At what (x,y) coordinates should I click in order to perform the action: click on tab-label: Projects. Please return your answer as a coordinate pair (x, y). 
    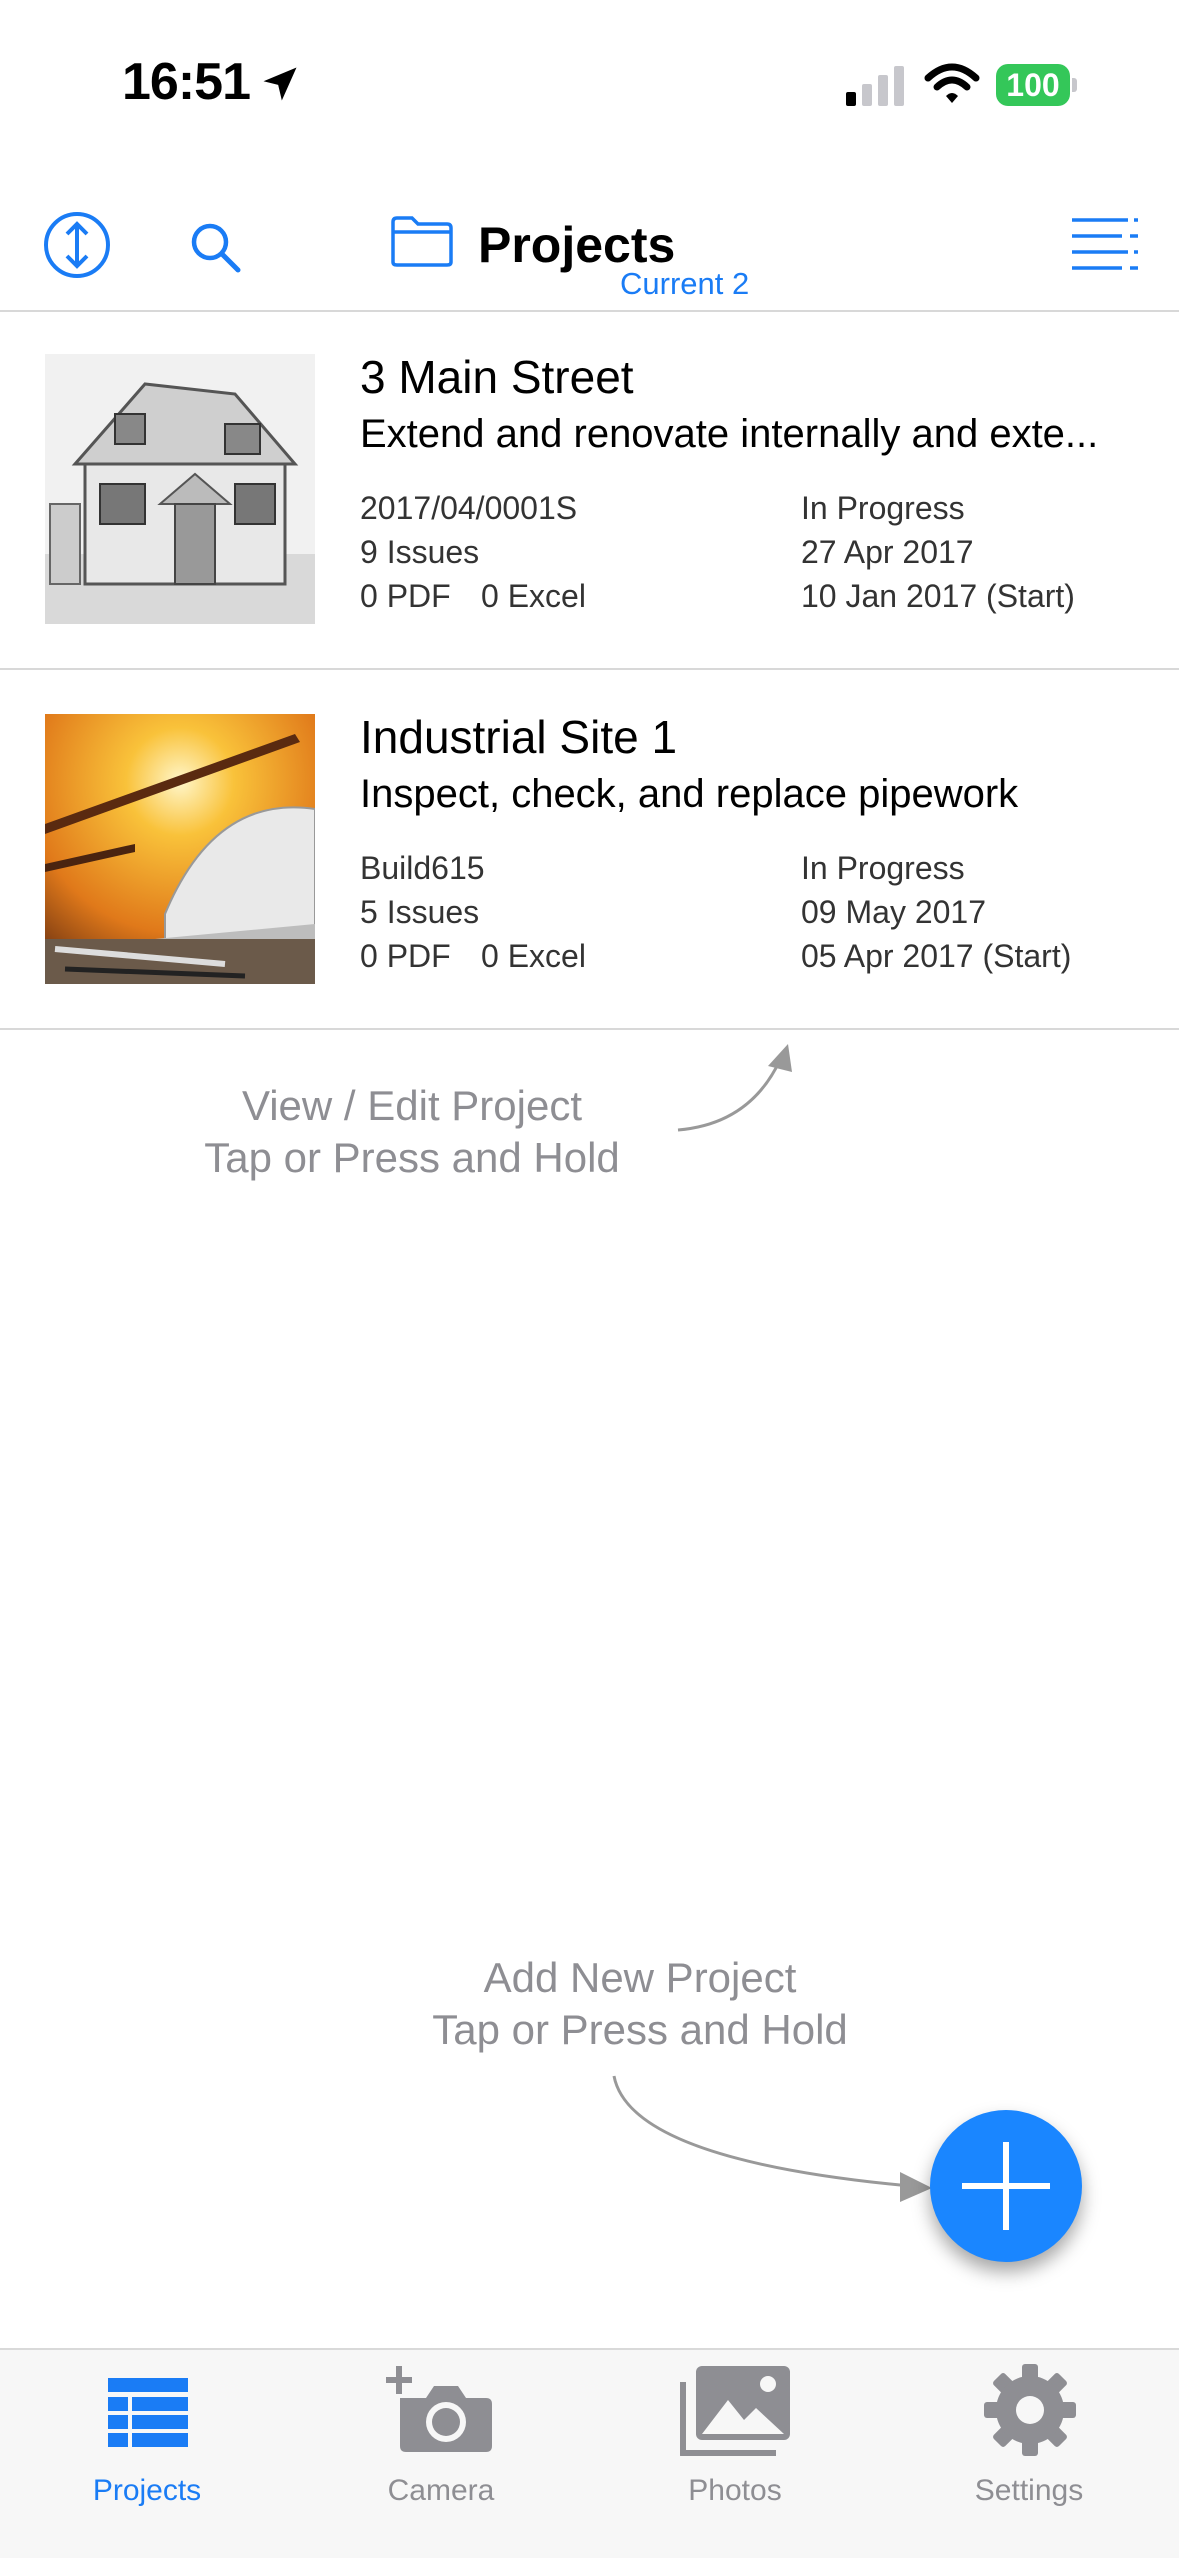
    Looking at the image, I should click on (147, 2490).